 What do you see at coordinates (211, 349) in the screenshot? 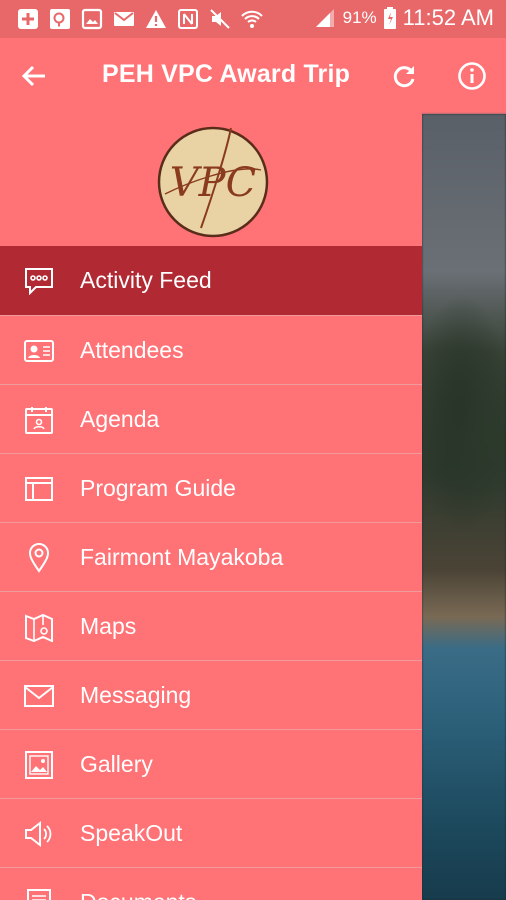
I see `menu-item-attendees: Attendees` at bounding box center [211, 349].